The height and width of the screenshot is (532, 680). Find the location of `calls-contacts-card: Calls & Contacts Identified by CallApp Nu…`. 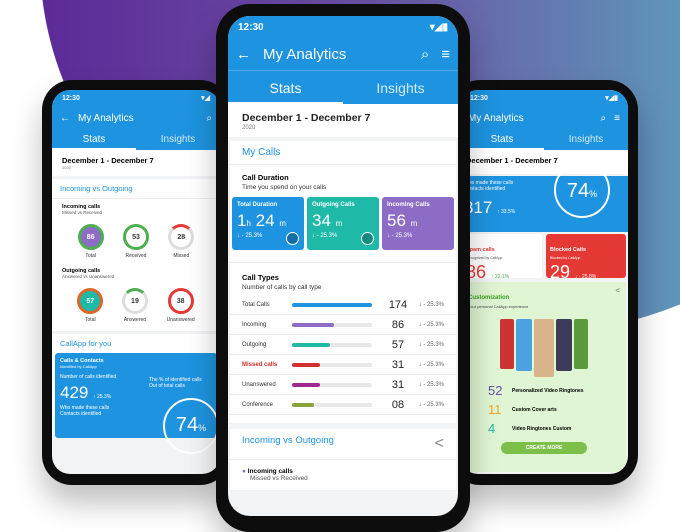

calls-contacts-card: Calls & Contacts Identified by CallApp Nu… is located at coordinates (137, 403).